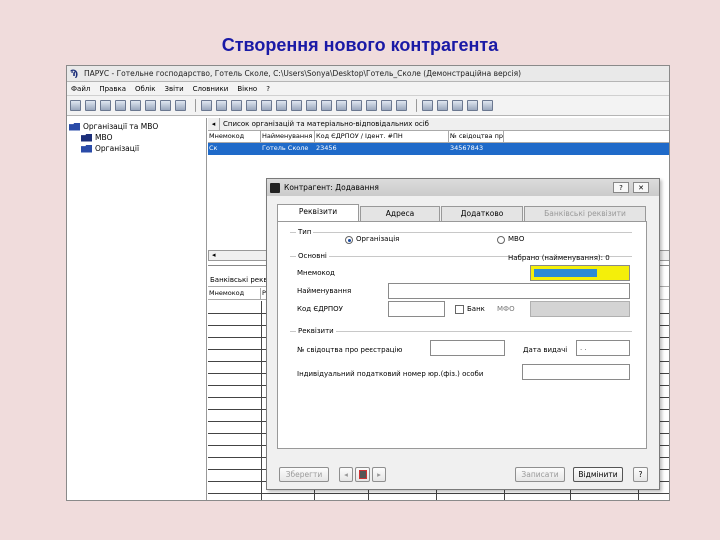 The image size is (720, 540). What do you see at coordinates (640, 474) in the screenshot?
I see `help-footer-button: ?` at bounding box center [640, 474].